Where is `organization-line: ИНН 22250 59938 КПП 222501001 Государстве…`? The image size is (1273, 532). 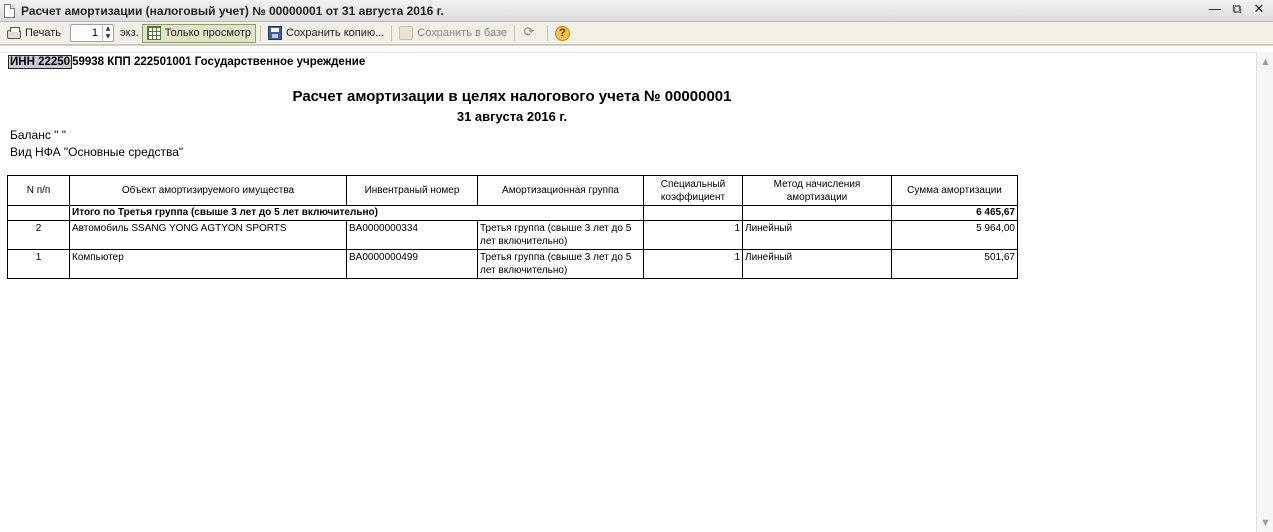 organization-line: ИНН 22250 59938 КПП 222501001 Государстве… is located at coordinates (187, 62).